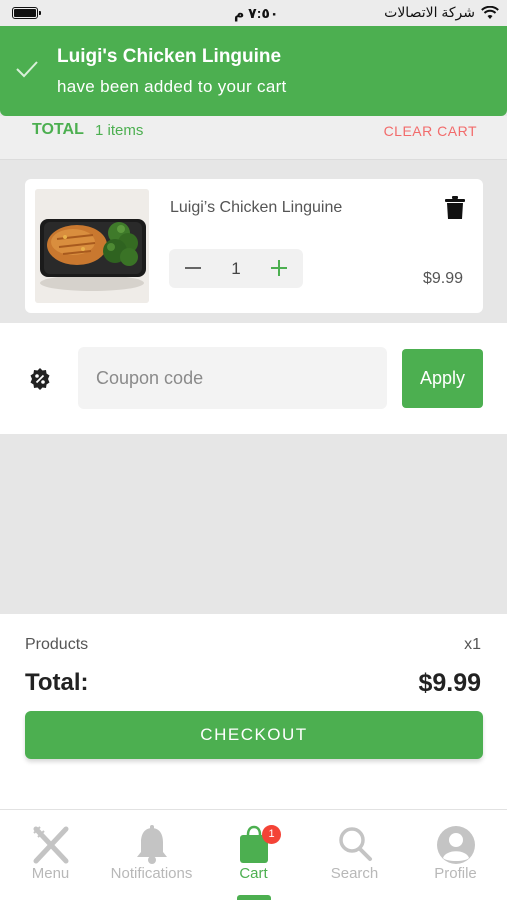 This screenshot has width=507, height=900. I want to click on plus-icon, so click(279, 268).